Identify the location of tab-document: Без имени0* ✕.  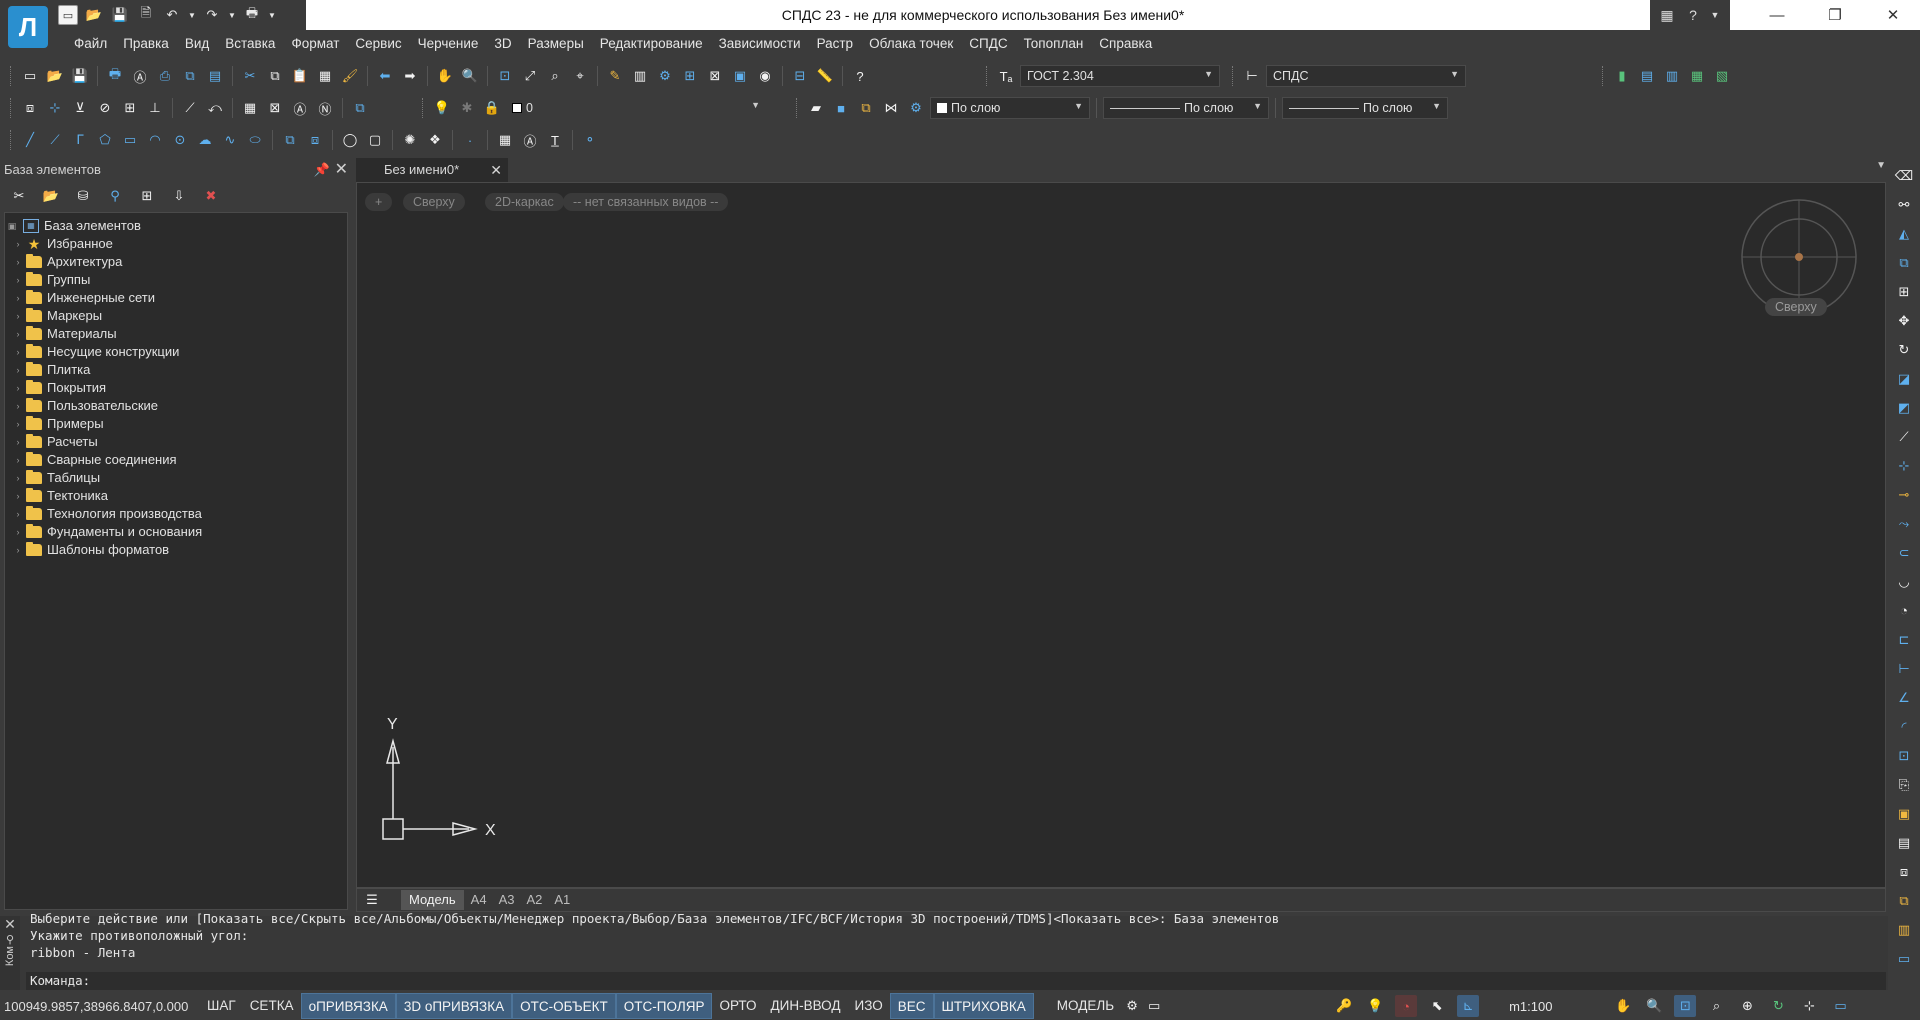
(432, 170).